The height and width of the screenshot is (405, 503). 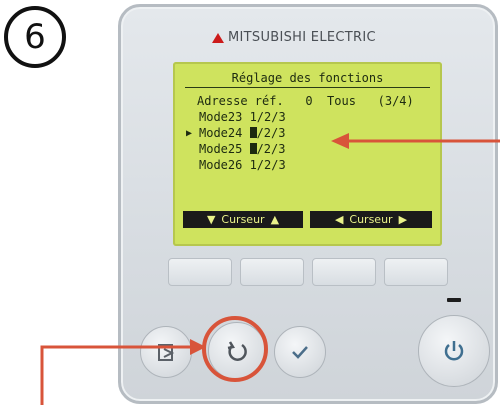 What do you see at coordinates (118, 375) in the screenshot?
I see `return-pointer-arrow` at bounding box center [118, 375].